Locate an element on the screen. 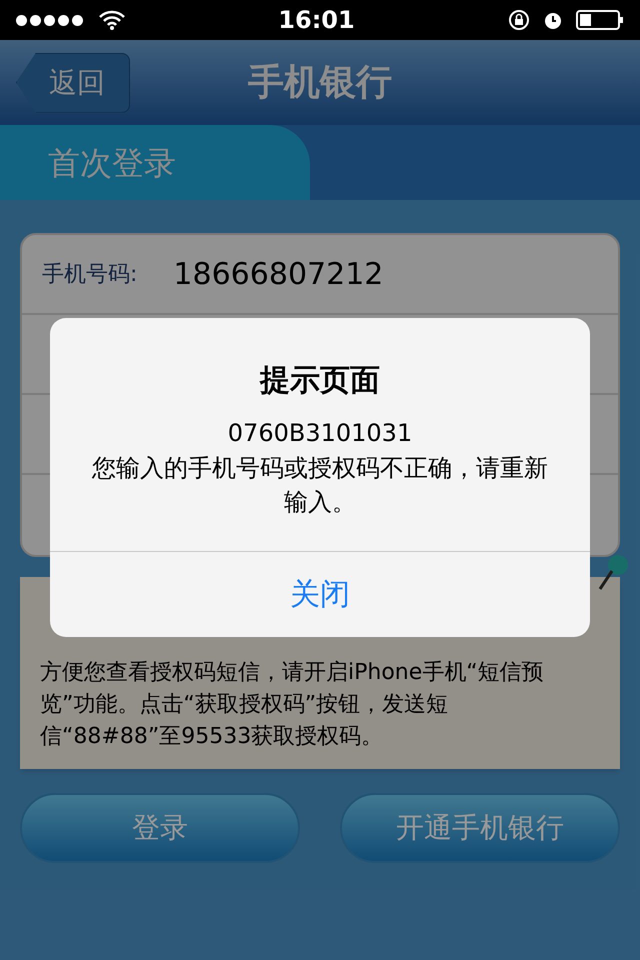  alert-message: 您输入的手机号码或授权码不正确，请重新输入。 is located at coordinates (320, 485).